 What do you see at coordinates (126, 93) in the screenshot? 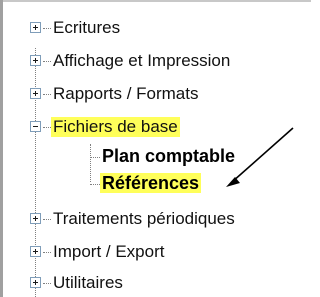
I see `tree-item-label: Rapports / Formats` at bounding box center [126, 93].